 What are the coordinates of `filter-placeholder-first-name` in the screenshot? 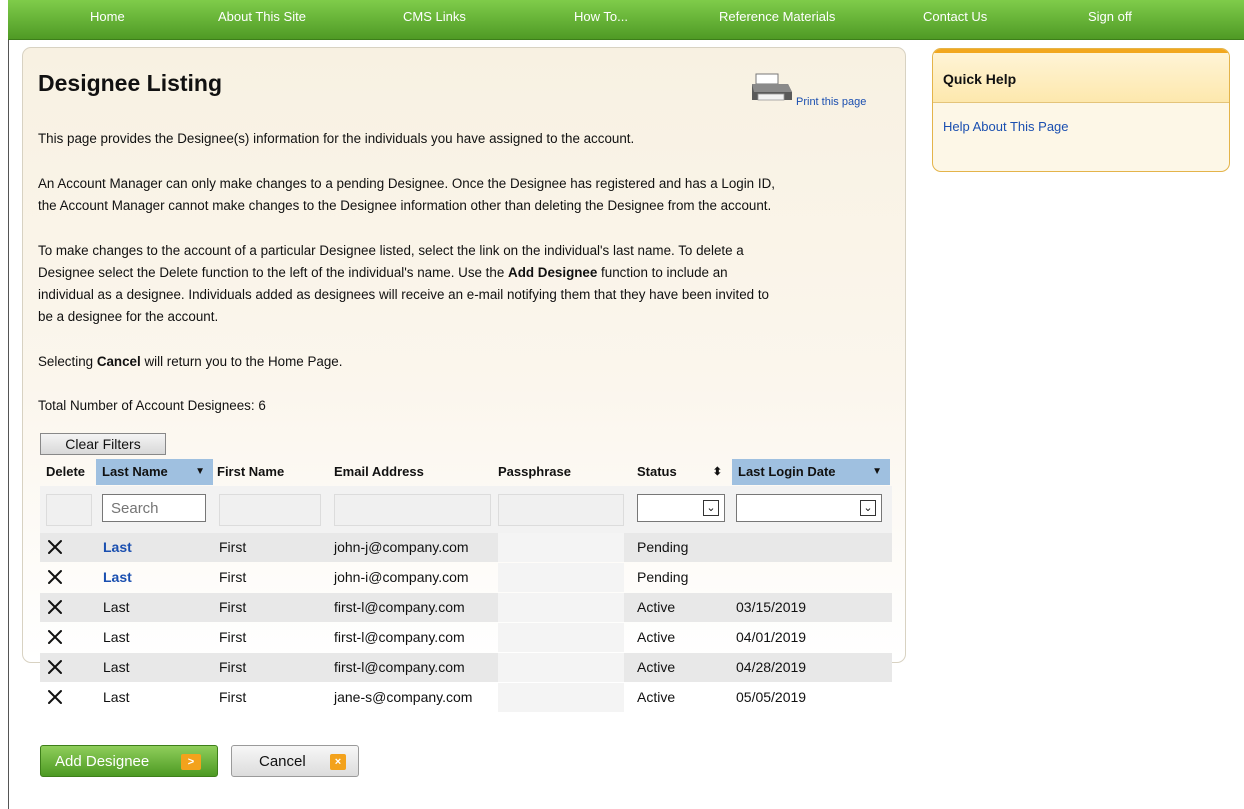 It's located at (270, 510).